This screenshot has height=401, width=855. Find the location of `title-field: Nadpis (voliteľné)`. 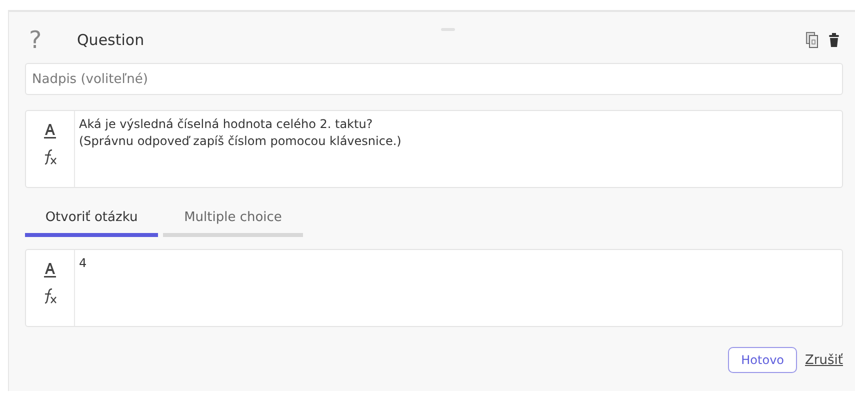

title-field: Nadpis (voliteľné) is located at coordinates (434, 79).